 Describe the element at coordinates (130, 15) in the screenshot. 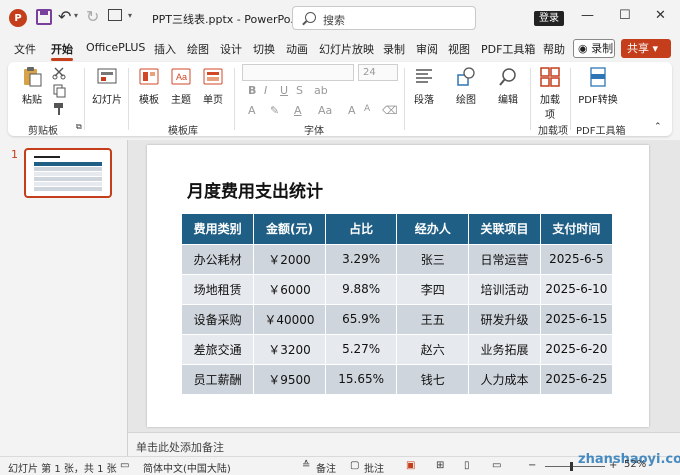

I see `customize-toolbar-icon: ▾` at that location.